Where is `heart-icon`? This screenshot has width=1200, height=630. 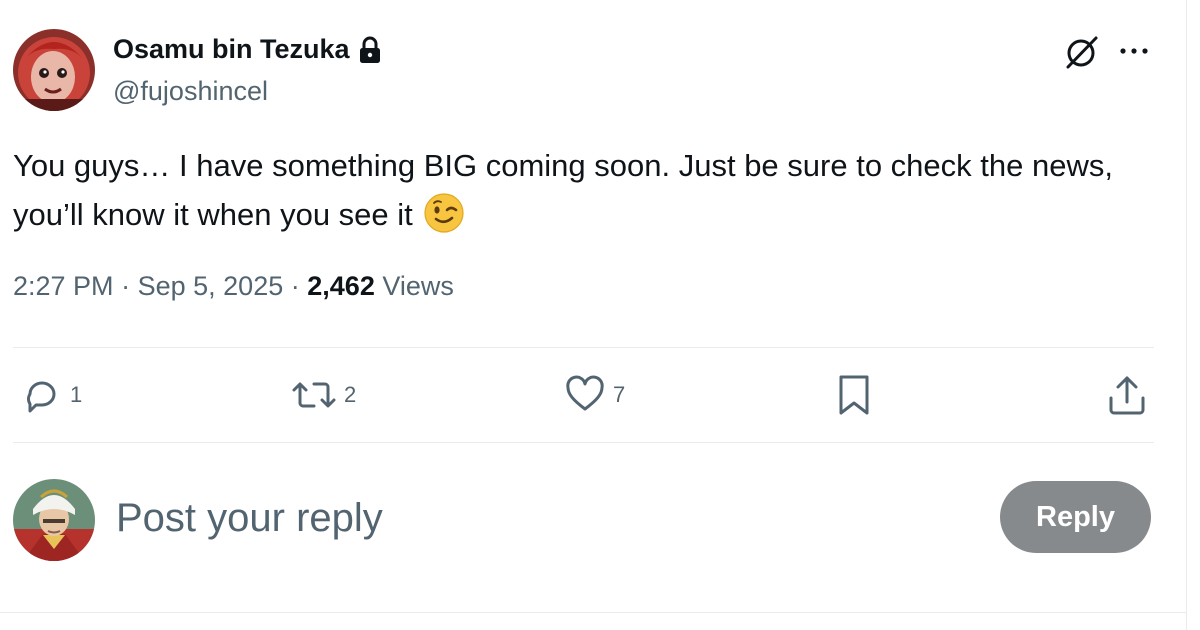 heart-icon is located at coordinates (585, 395).